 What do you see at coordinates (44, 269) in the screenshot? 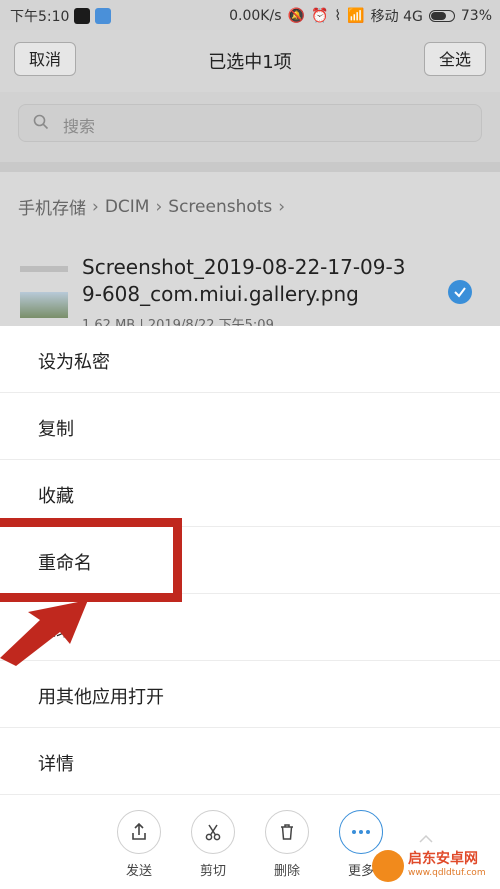
I see `thumbnail-strip` at bounding box center [44, 269].